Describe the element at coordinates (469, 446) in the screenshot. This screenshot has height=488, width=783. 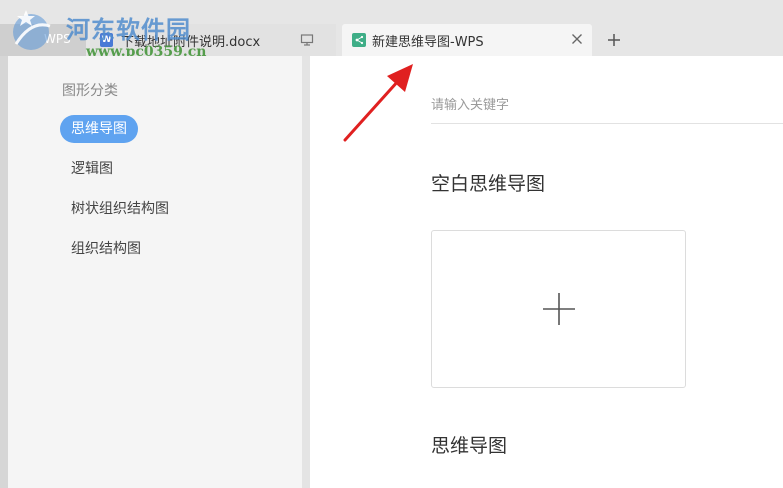
I see `section-title-mindmap: 思维导图` at that location.